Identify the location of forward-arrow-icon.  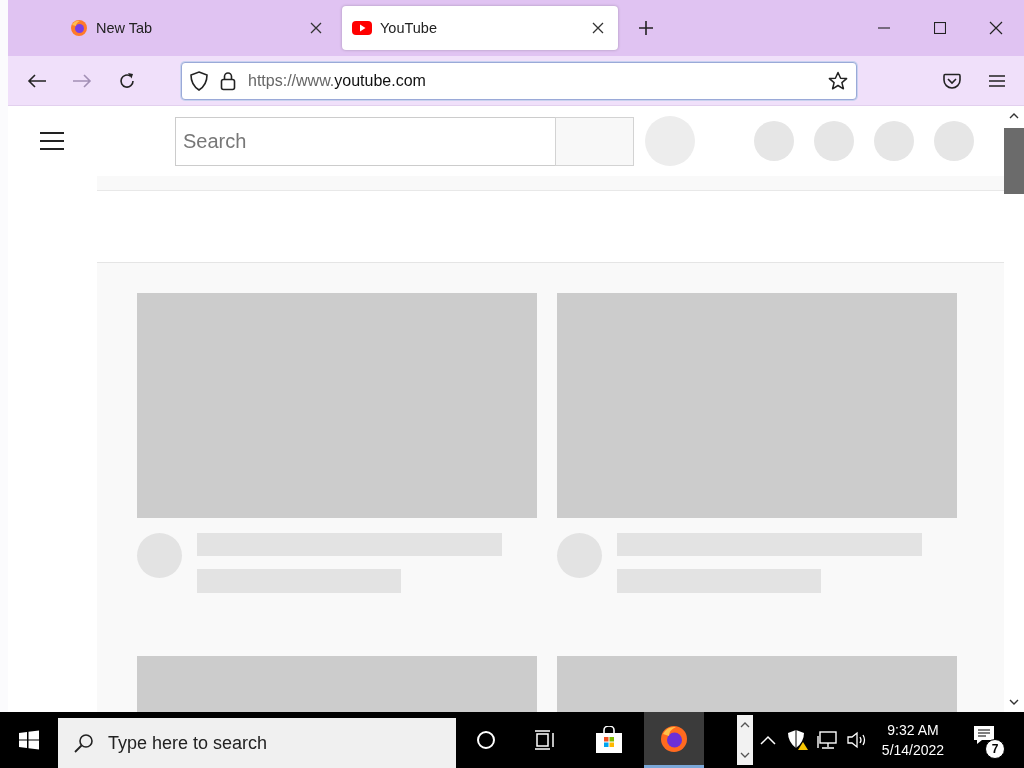
(82, 80).